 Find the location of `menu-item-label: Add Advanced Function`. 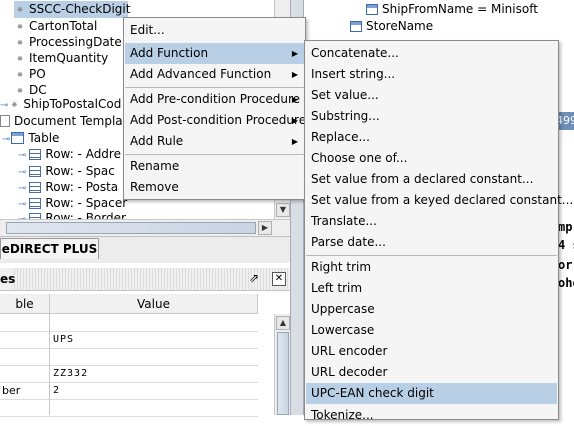

menu-item-label: Add Advanced Function is located at coordinates (201, 74).